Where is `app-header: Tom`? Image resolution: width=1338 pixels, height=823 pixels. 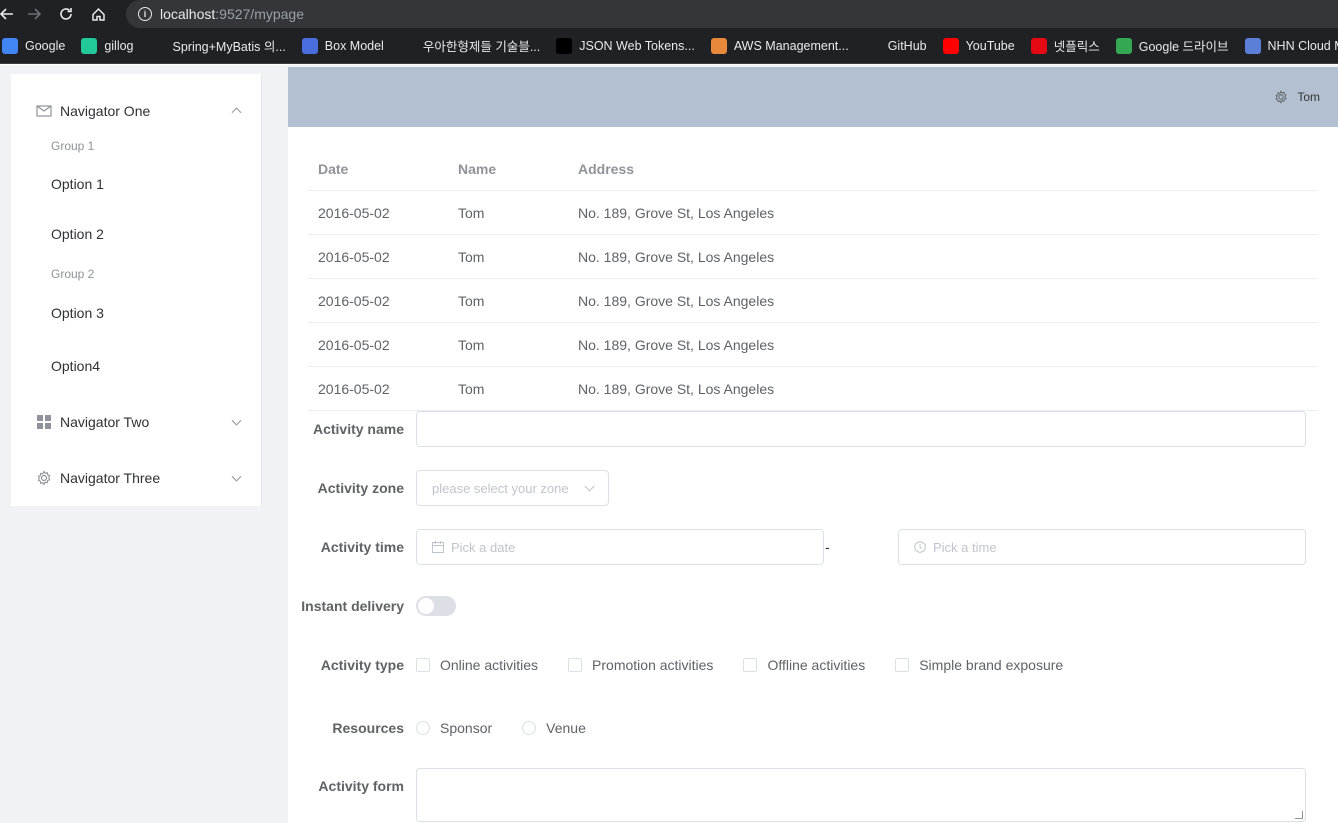 app-header: Tom is located at coordinates (813, 97).